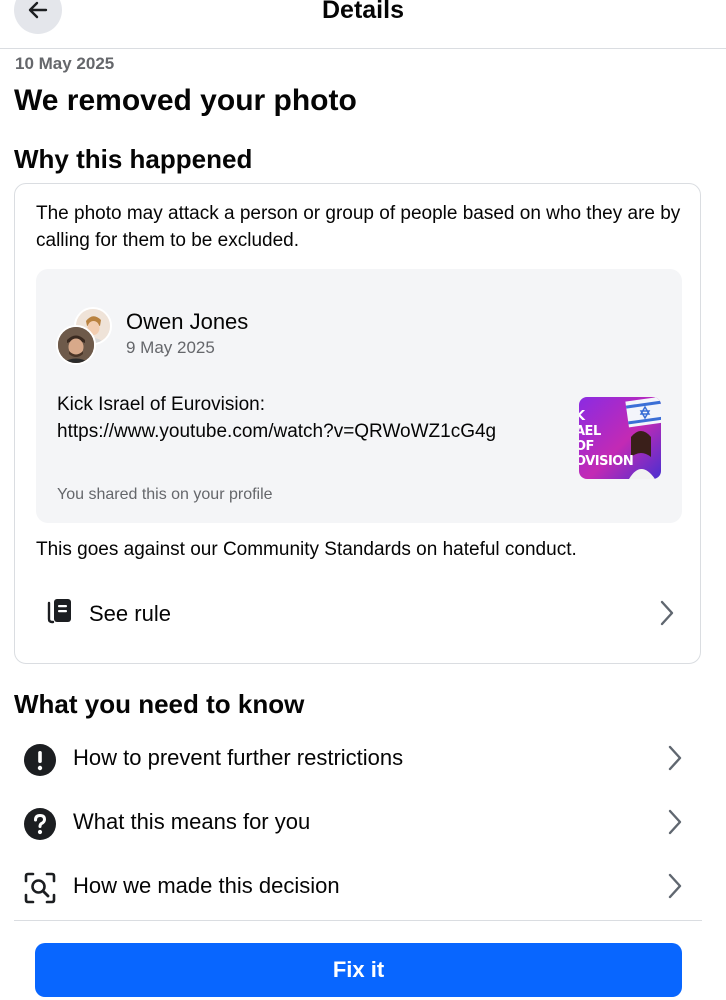  Describe the element at coordinates (59, 611) in the screenshot. I see `book-icon` at that location.